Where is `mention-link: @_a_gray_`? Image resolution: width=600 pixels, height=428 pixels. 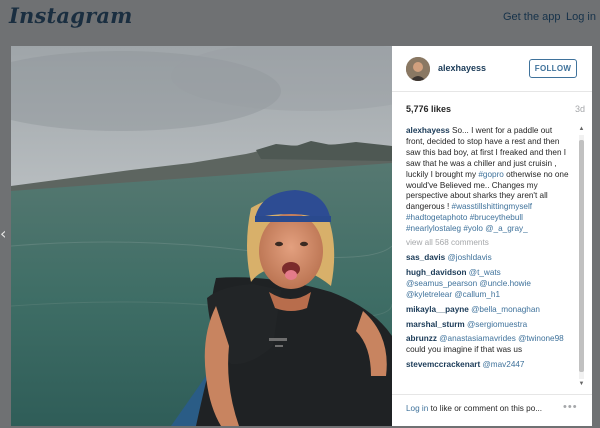
mention-link: @_a_gray_ is located at coordinates (506, 228).